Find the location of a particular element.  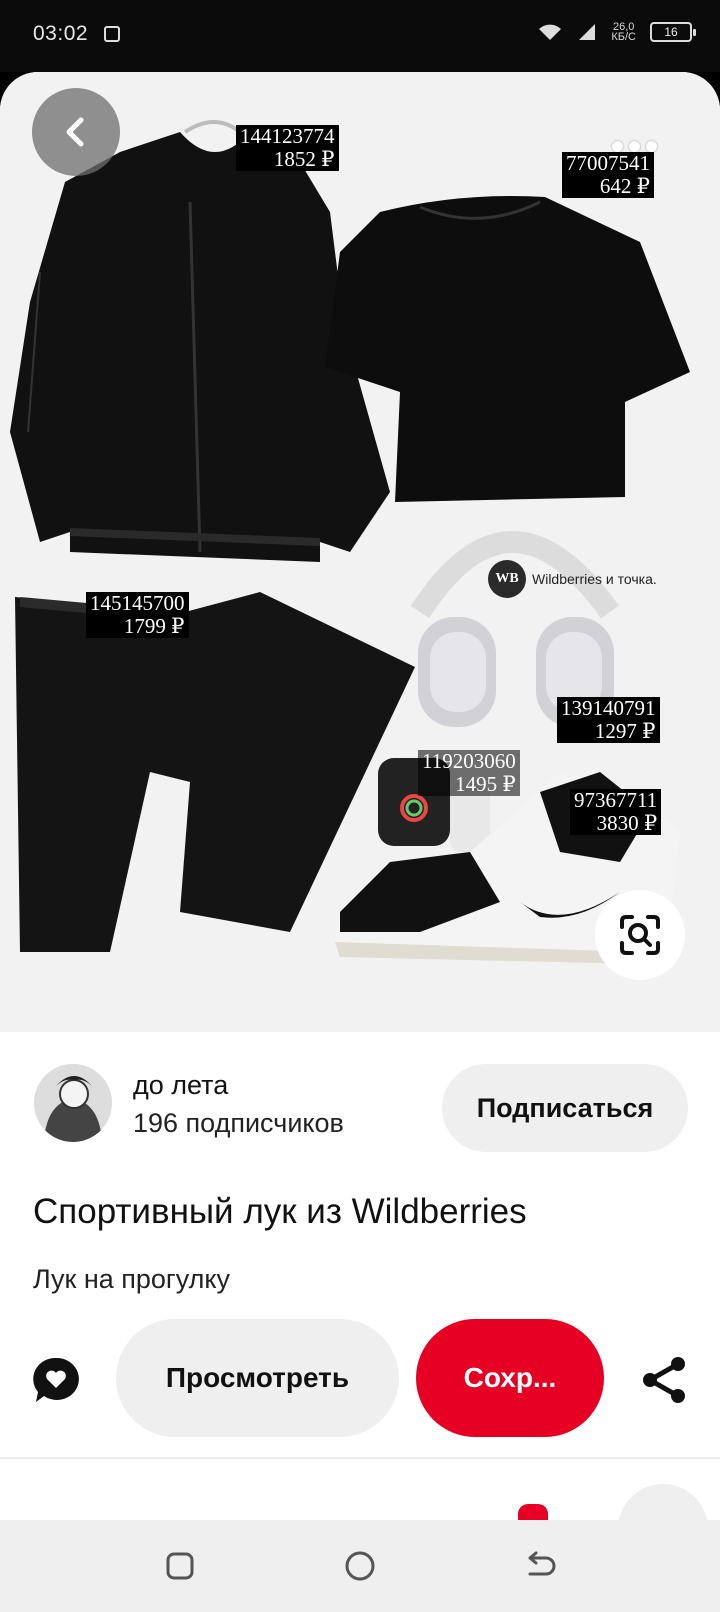

article-number: 119203060 is located at coordinates (469, 761).